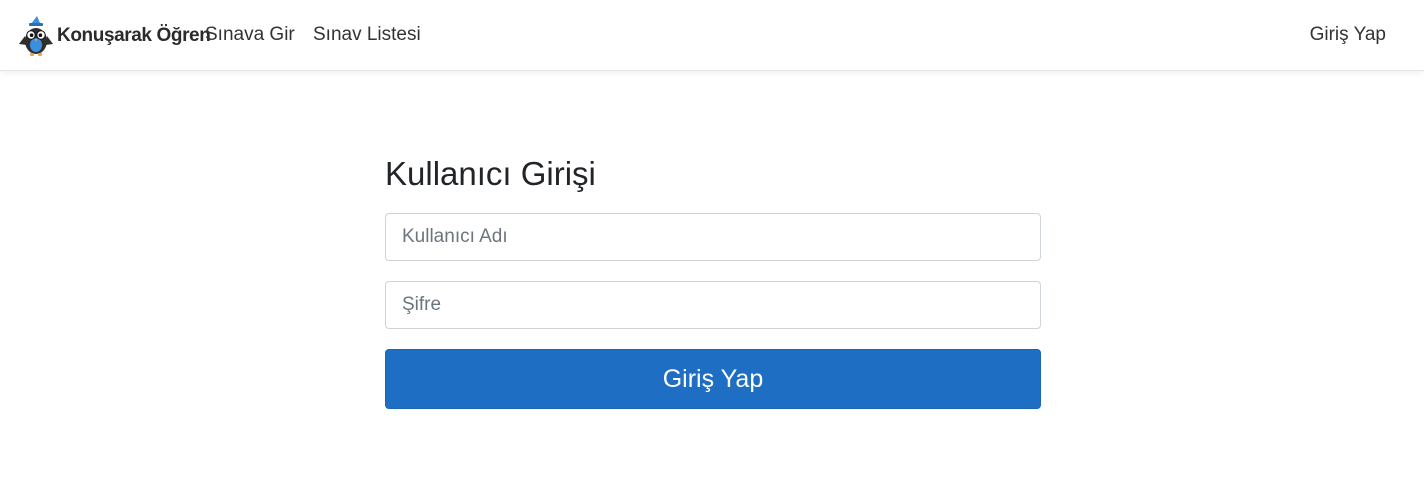 Image resolution: width=1424 pixels, height=478 pixels. What do you see at coordinates (367, 35) in the screenshot?
I see `nav-link-exam-list: Sınav Listesi` at bounding box center [367, 35].